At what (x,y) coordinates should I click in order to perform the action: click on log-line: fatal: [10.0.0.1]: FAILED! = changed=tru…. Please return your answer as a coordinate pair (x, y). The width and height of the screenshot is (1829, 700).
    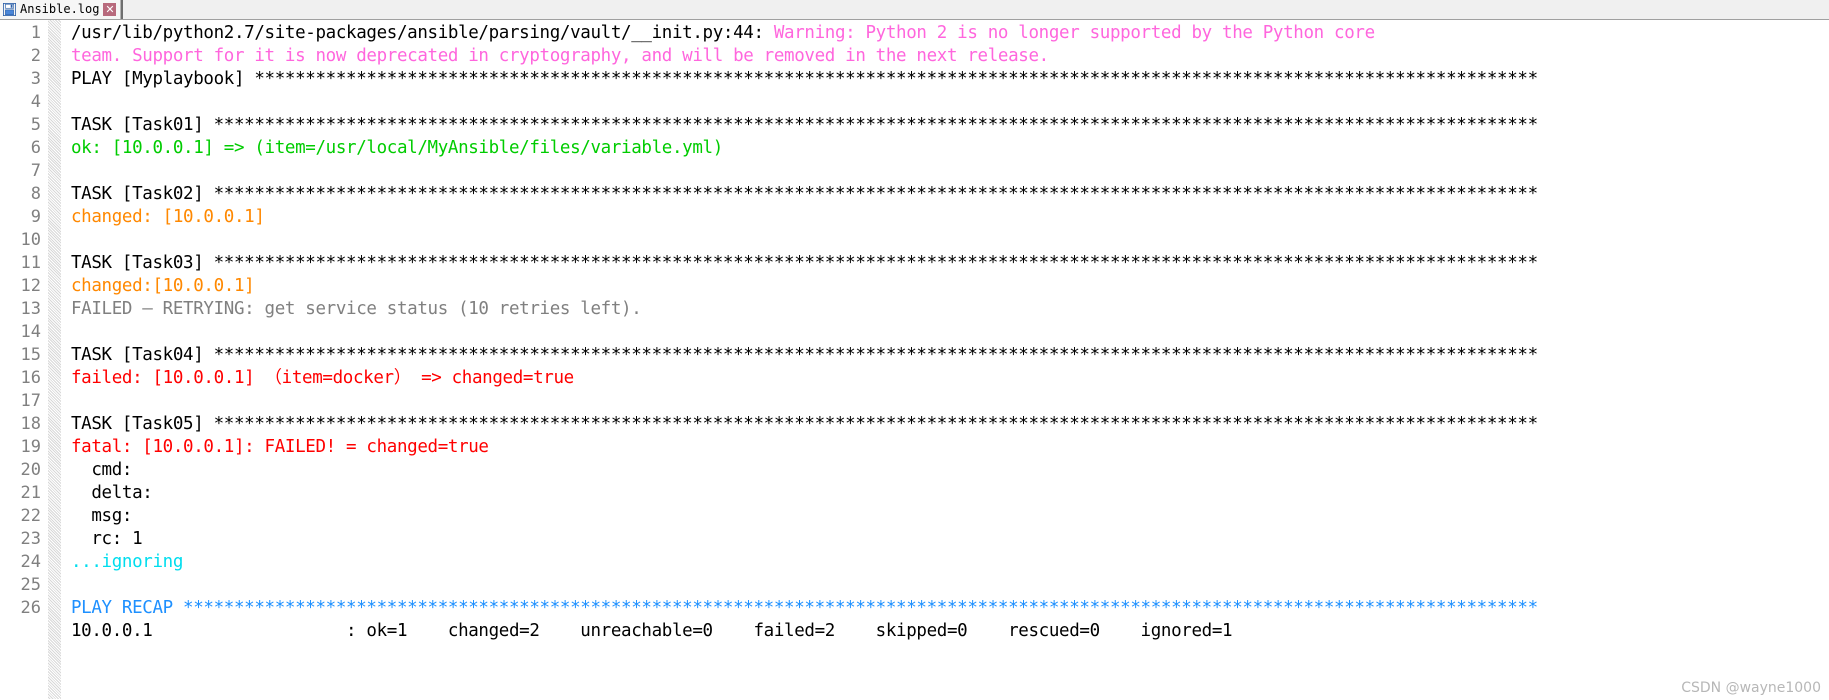
    Looking at the image, I should click on (950, 447).